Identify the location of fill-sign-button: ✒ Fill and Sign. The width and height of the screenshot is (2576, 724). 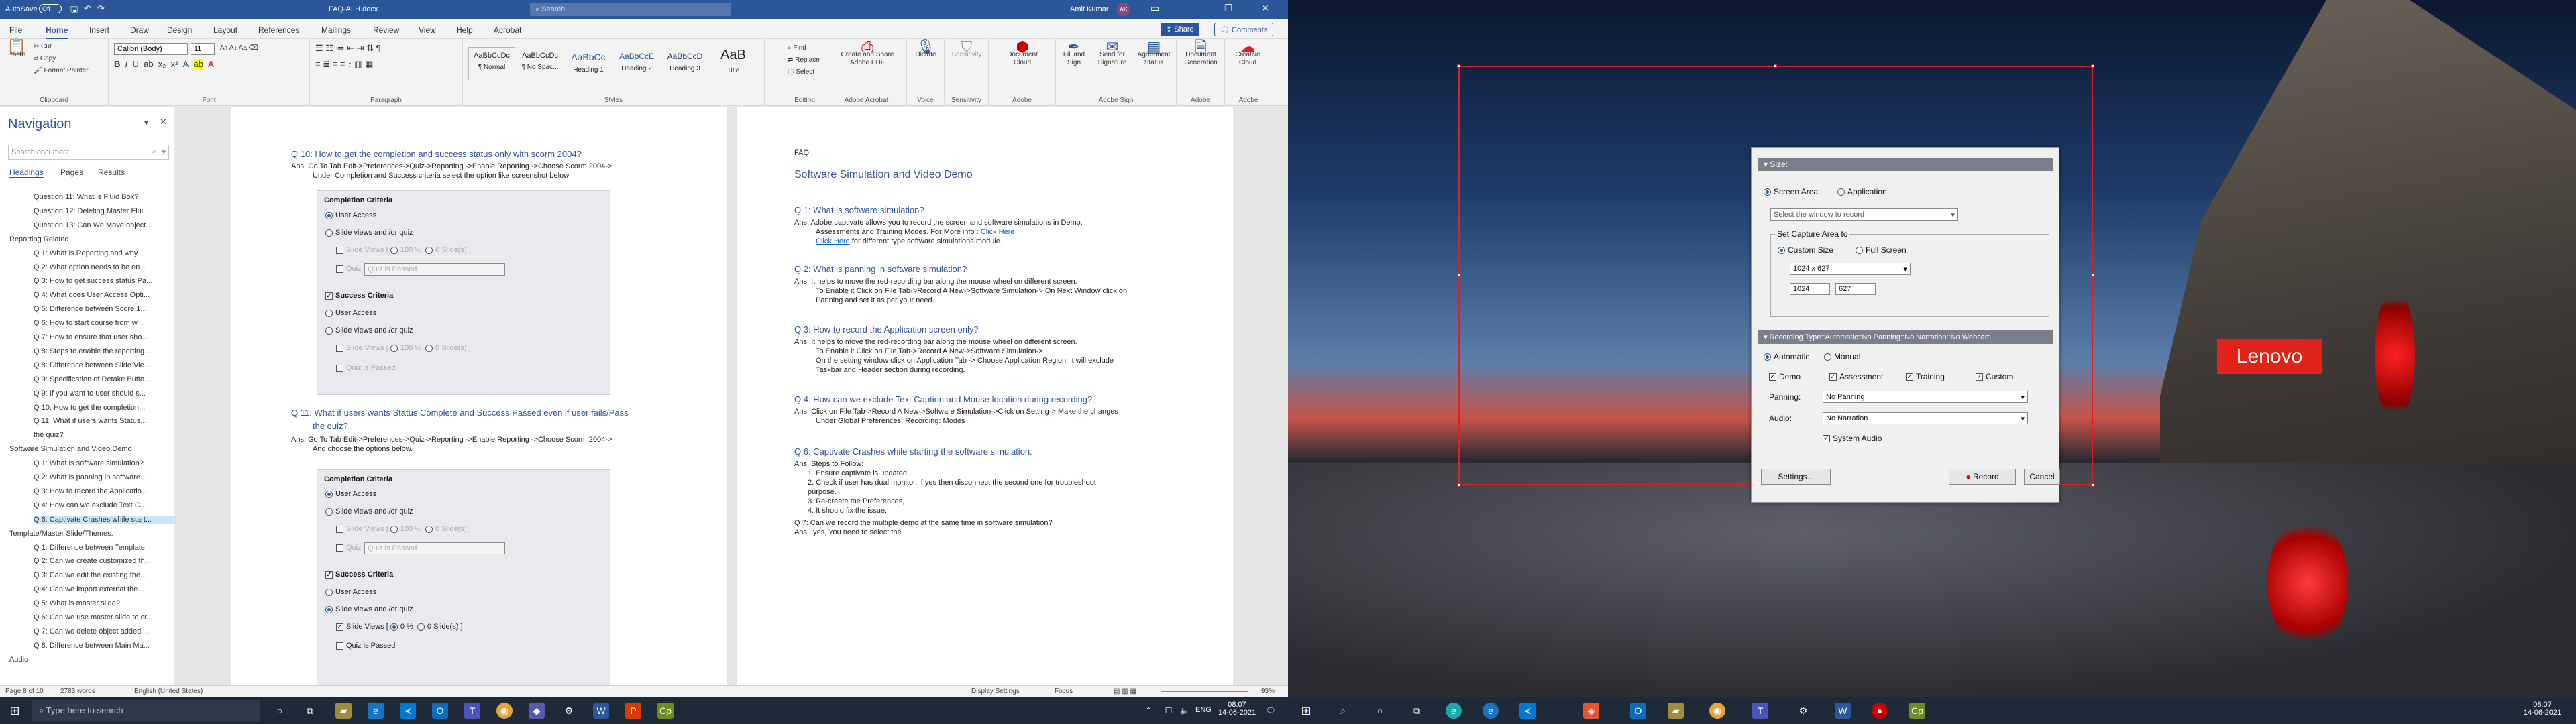
(1074, 53).